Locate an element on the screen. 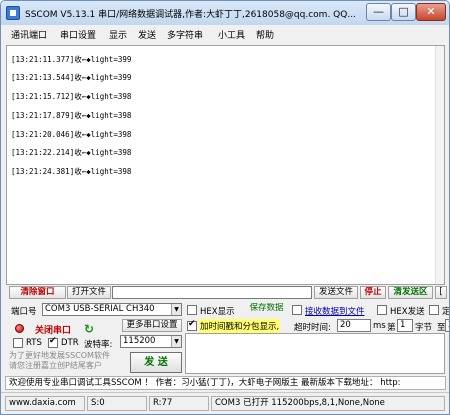 The height and width of the screenshot is (415, 450). ms-label: ms is located at coordinates (379, 326).